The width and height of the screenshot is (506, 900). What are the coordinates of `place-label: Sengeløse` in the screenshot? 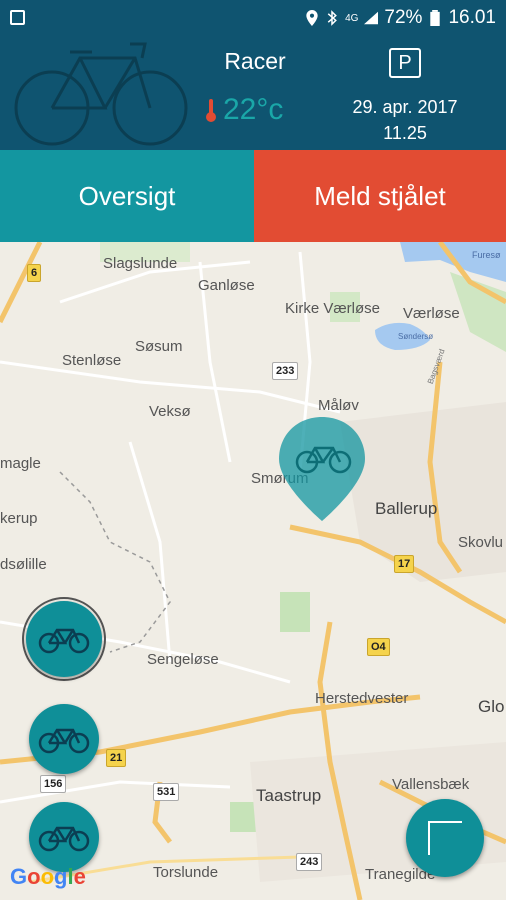 It's located at (183, 659).